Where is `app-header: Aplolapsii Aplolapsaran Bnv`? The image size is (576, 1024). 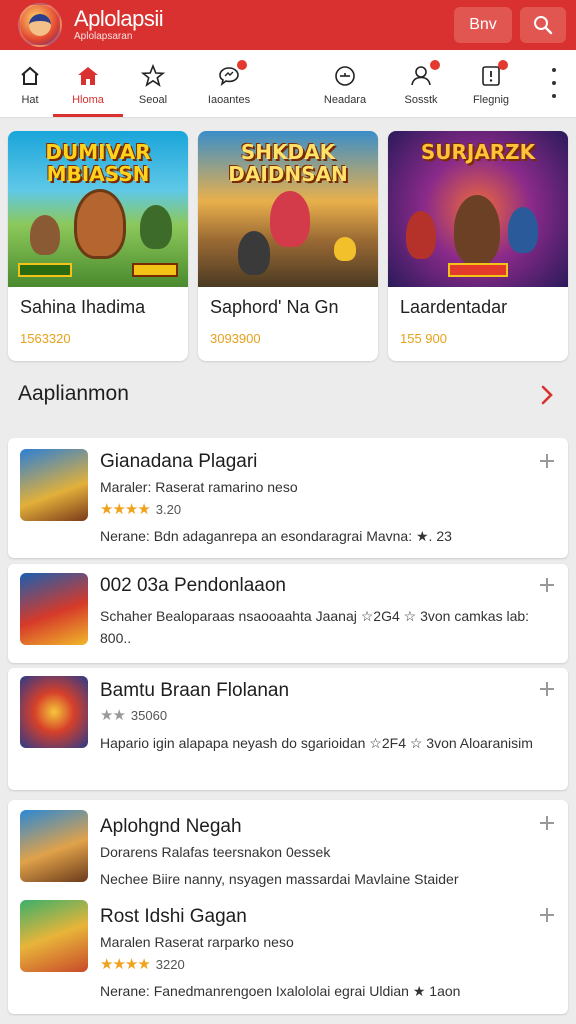
app-header: Aplolapsii Aplolapsaran Bnv is located at coordinates (288, 25).